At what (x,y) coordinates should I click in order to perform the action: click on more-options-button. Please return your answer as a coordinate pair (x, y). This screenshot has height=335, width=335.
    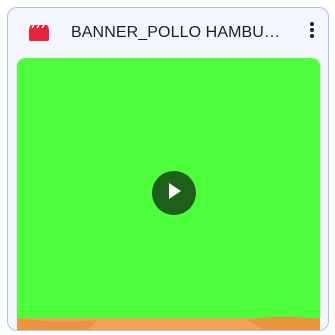
    Looking at the image, I should click on (312, 32).